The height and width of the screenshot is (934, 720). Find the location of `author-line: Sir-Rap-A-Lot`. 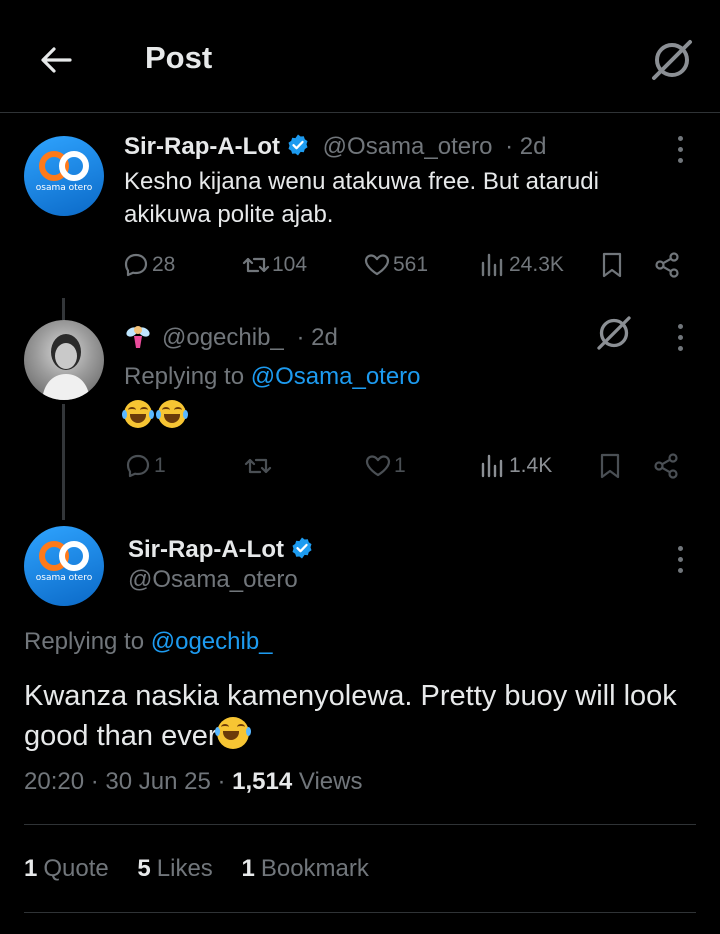

author-line: Sir-Rap-A-Lot is located at coordinates (221, 550).